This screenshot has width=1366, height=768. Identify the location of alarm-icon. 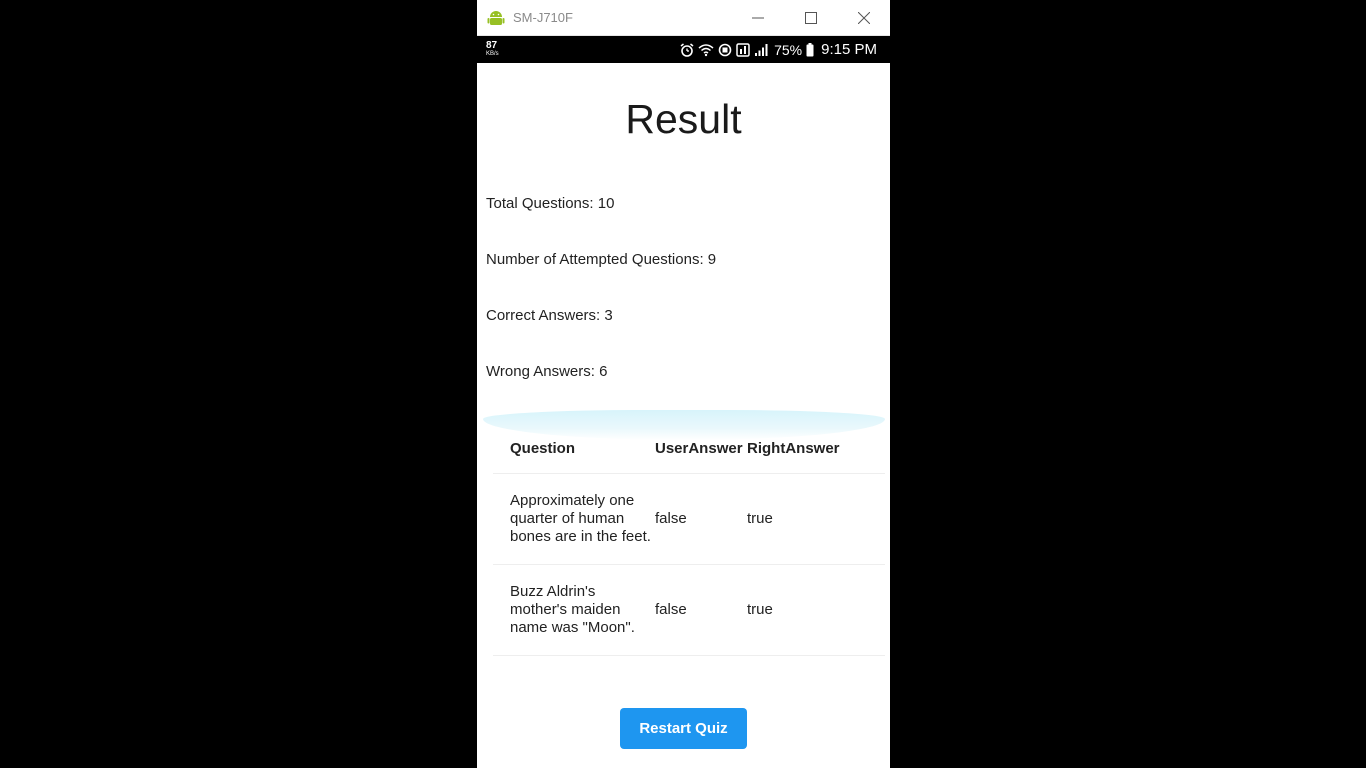
(687, 49).